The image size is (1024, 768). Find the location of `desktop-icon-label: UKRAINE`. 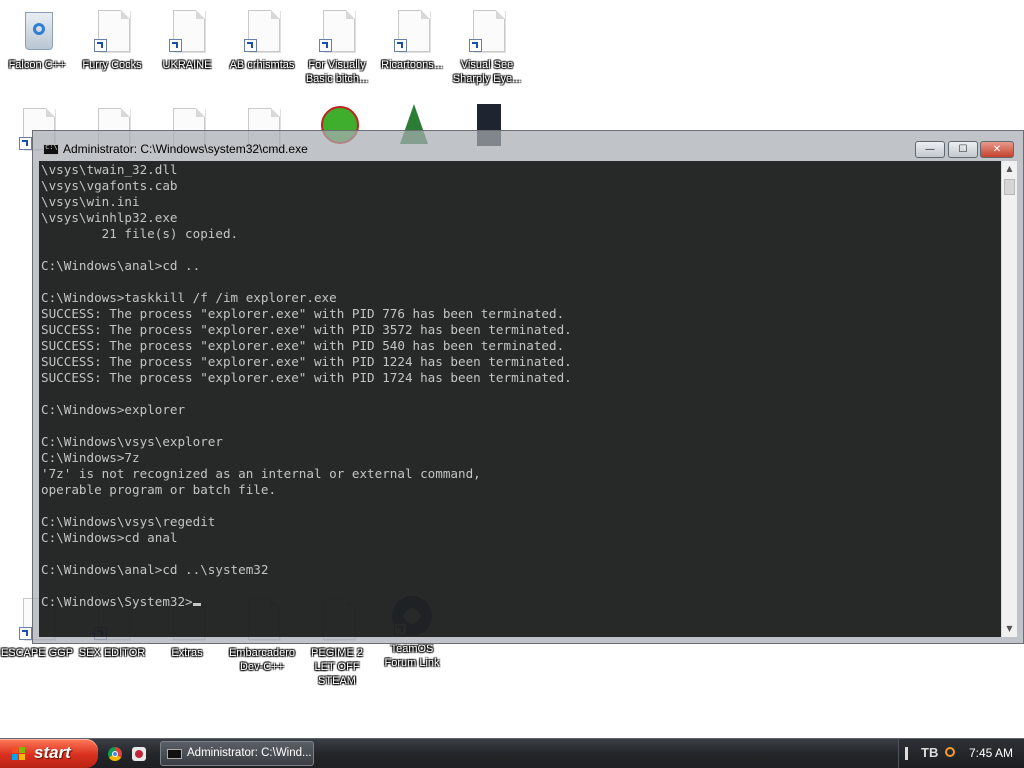

desktop-icon-label: UKRAINE is located at coordinates (187, 65).